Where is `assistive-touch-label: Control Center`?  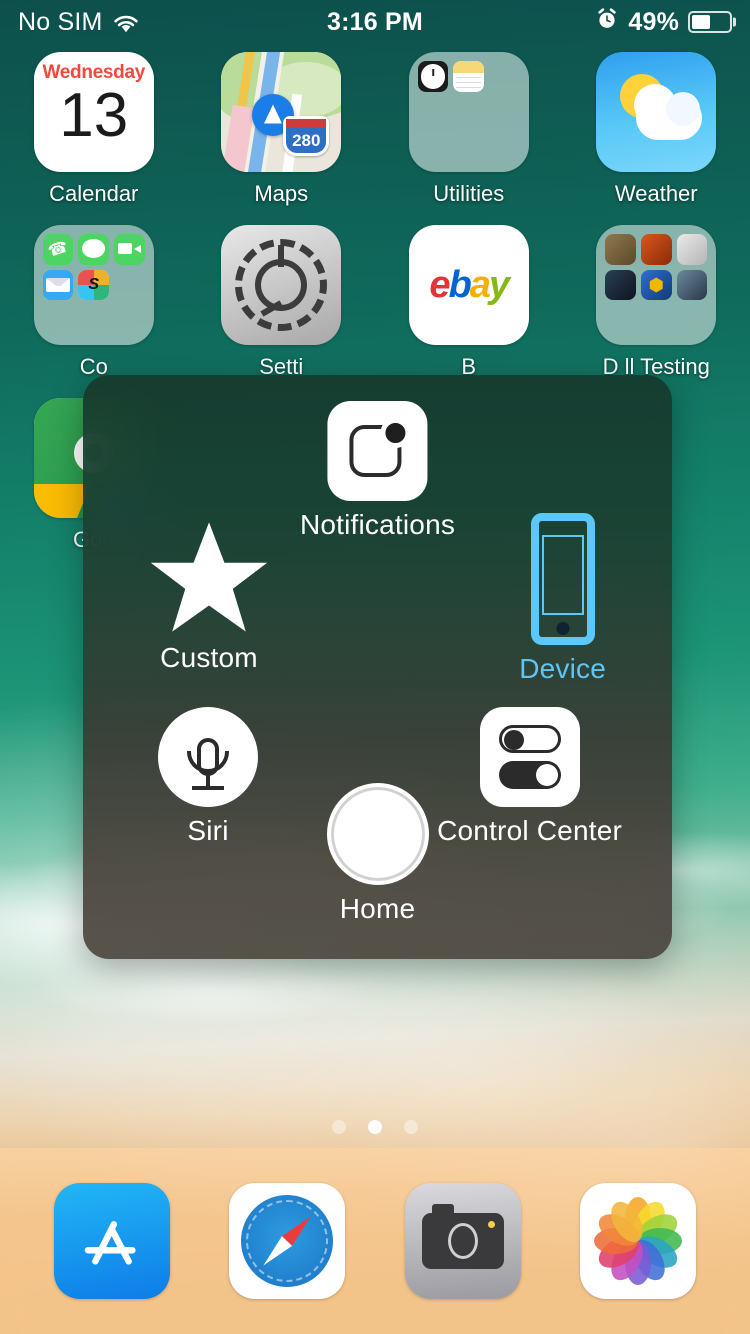 assistive-touch-label: Control Center is located at coordinates (529, 830).